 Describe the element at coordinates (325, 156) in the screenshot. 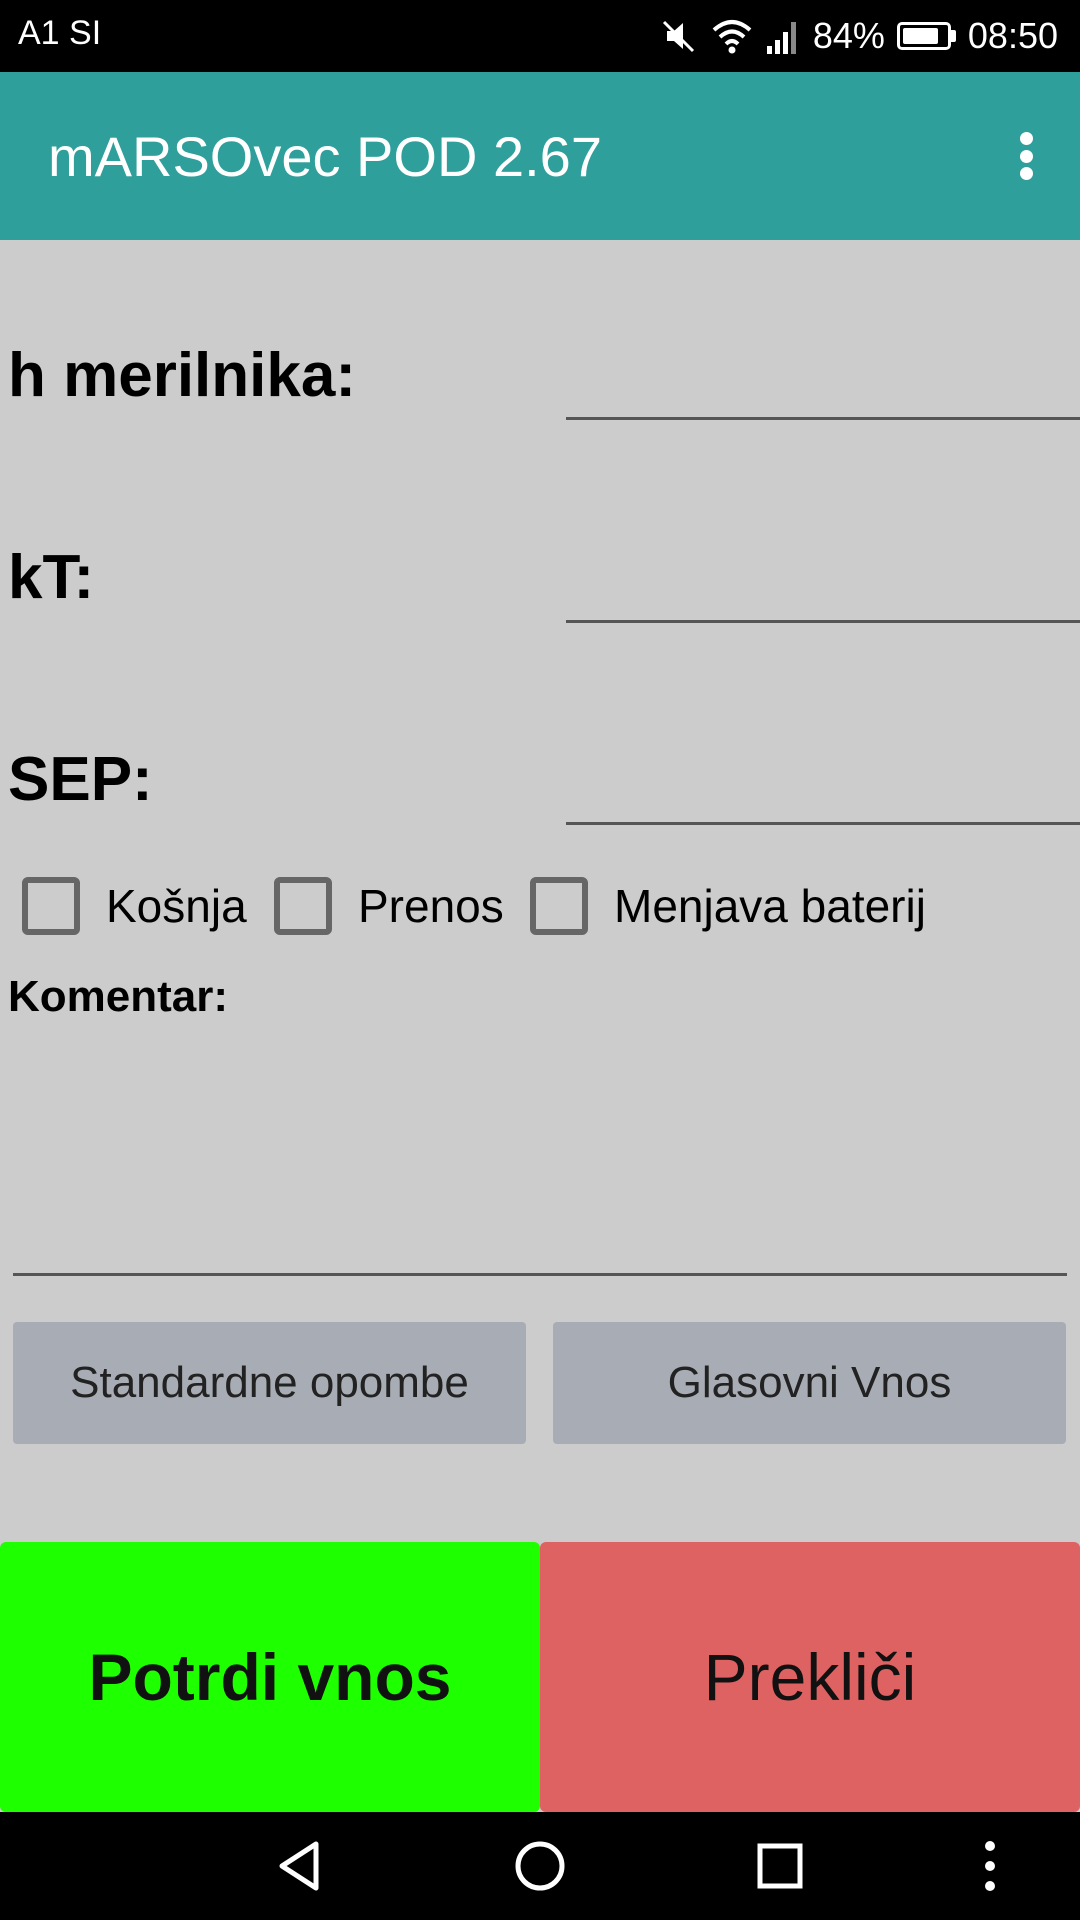

I see `app-title: mARSOvec POD 2.67` at that location.